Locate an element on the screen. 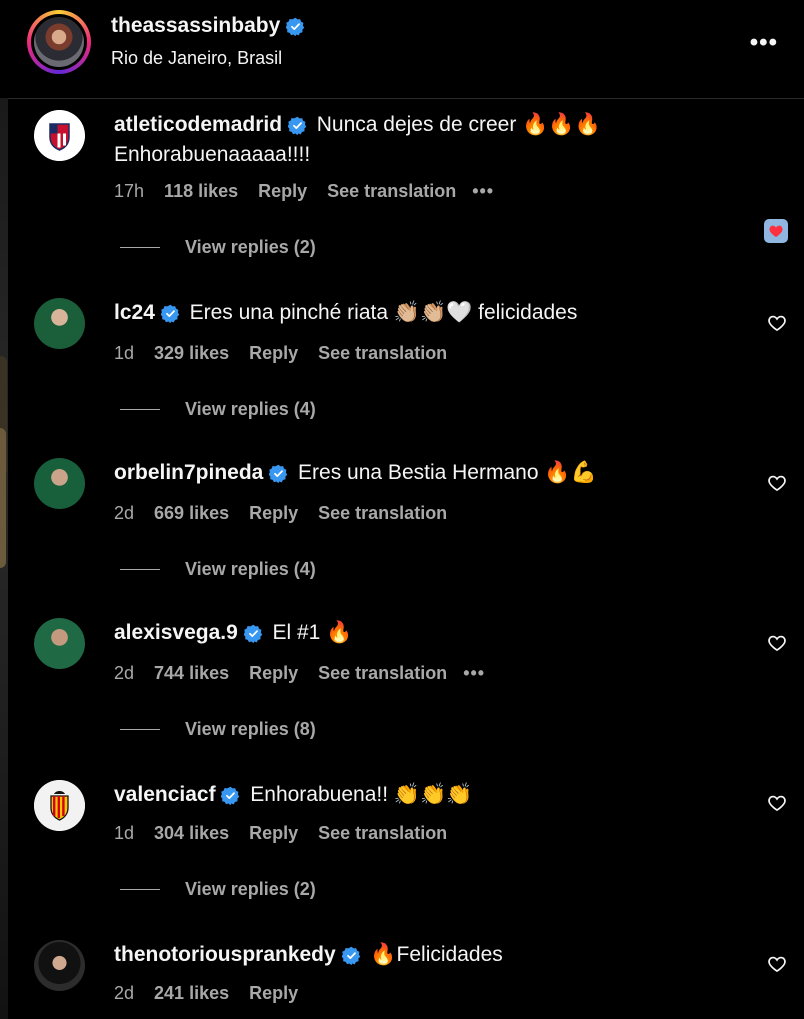 Image resolution: width=804 pixels, height=1019 pixels. comment-body: thenotoriousprankedy 🔥Felicidades is located at coordinates (414, 955).